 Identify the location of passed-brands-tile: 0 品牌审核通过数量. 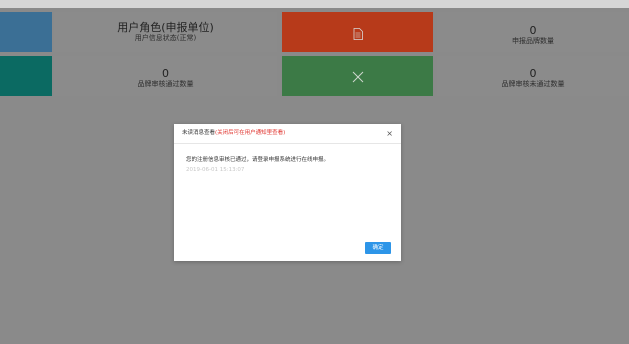
(165, 76).